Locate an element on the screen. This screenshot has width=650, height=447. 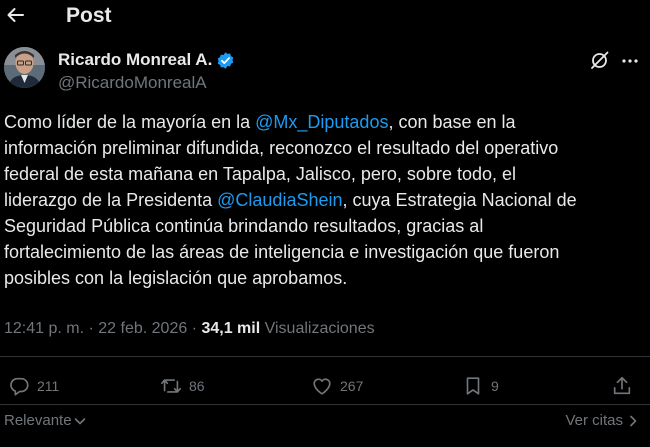
tweet-text-segment: liderazgo de la Presidenta is located at coordinates (111, 200).